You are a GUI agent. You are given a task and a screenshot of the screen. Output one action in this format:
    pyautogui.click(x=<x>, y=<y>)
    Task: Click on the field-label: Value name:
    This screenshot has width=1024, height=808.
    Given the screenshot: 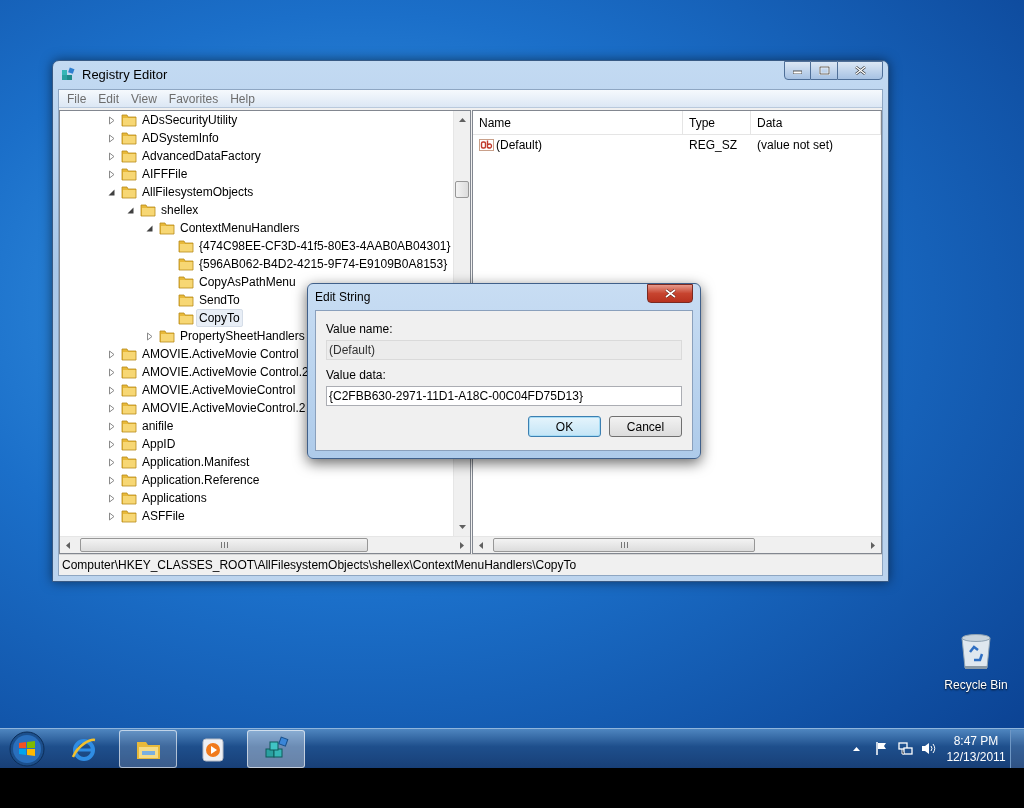 What is the action you would take?
    pyautogui.click(x=360, y=328)
    